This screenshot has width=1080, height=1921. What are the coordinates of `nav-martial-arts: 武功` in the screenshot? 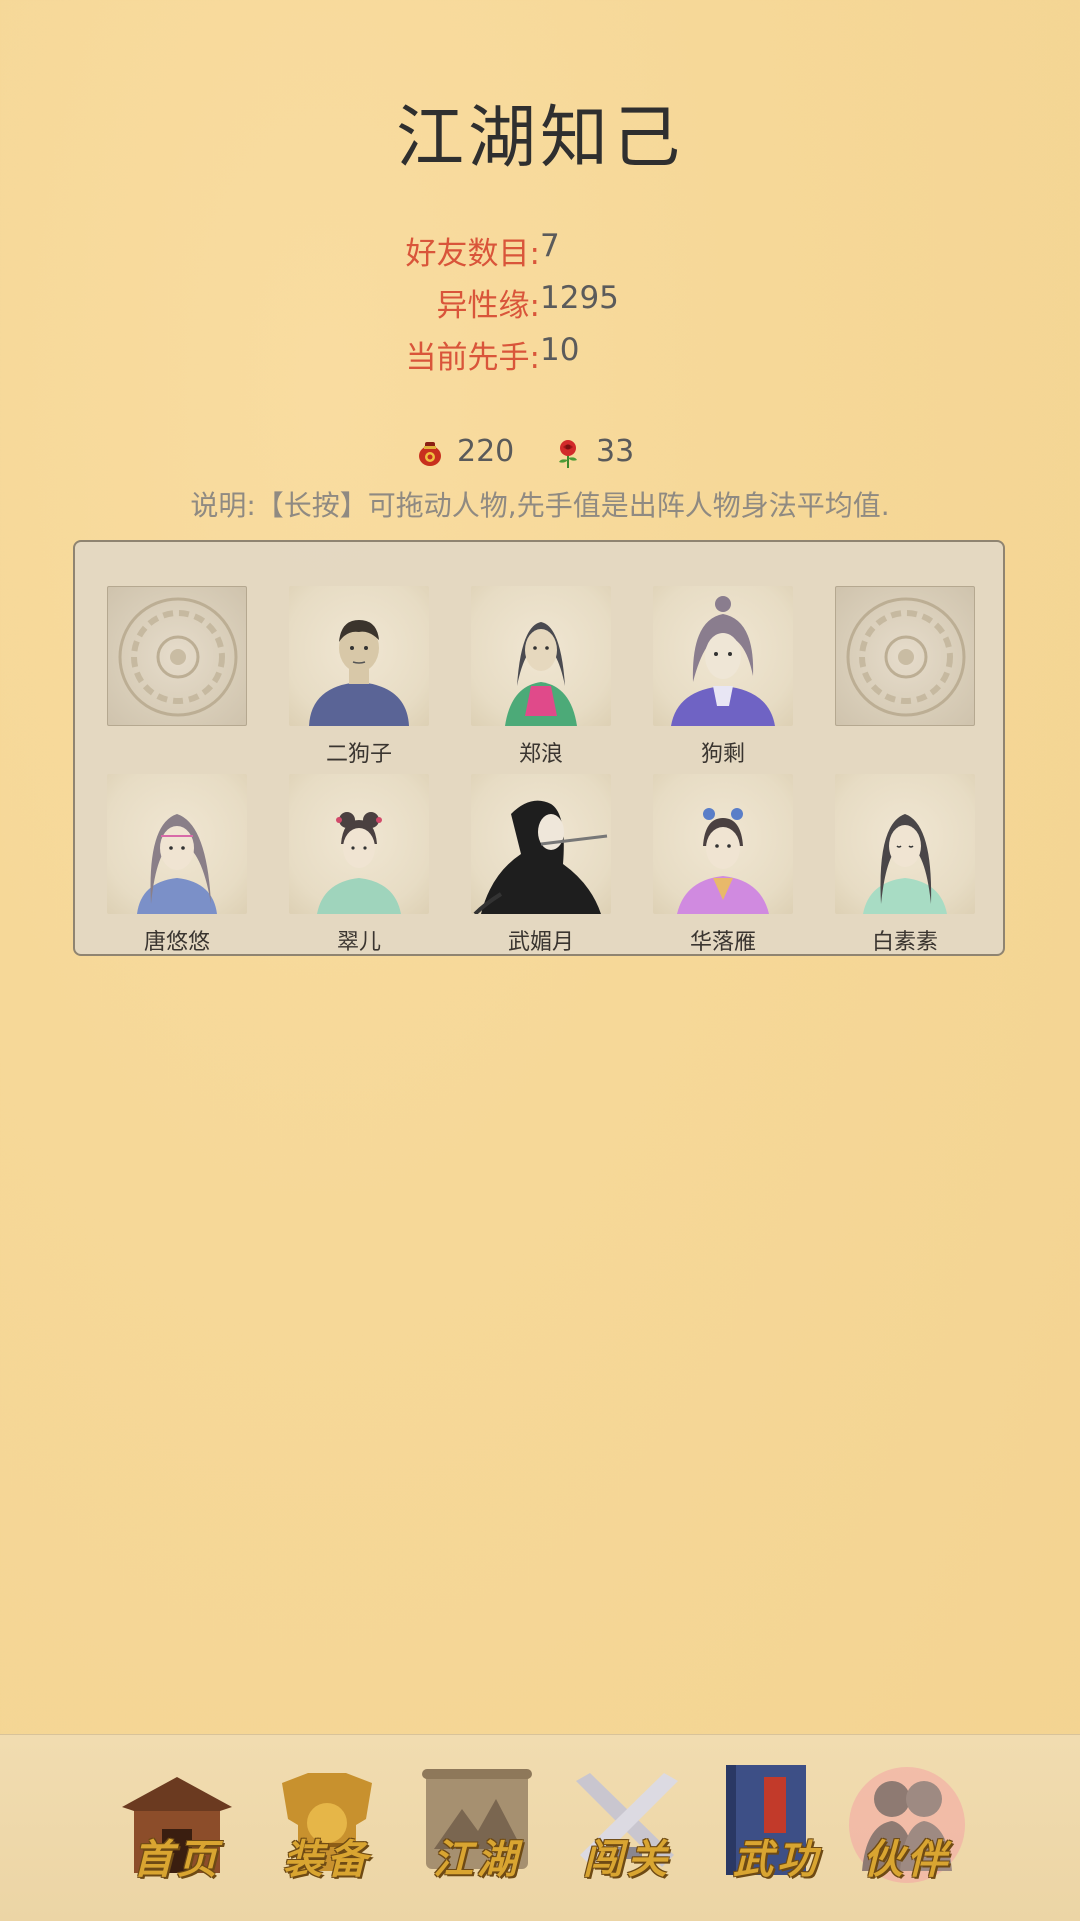 It's located at (777, 1824).